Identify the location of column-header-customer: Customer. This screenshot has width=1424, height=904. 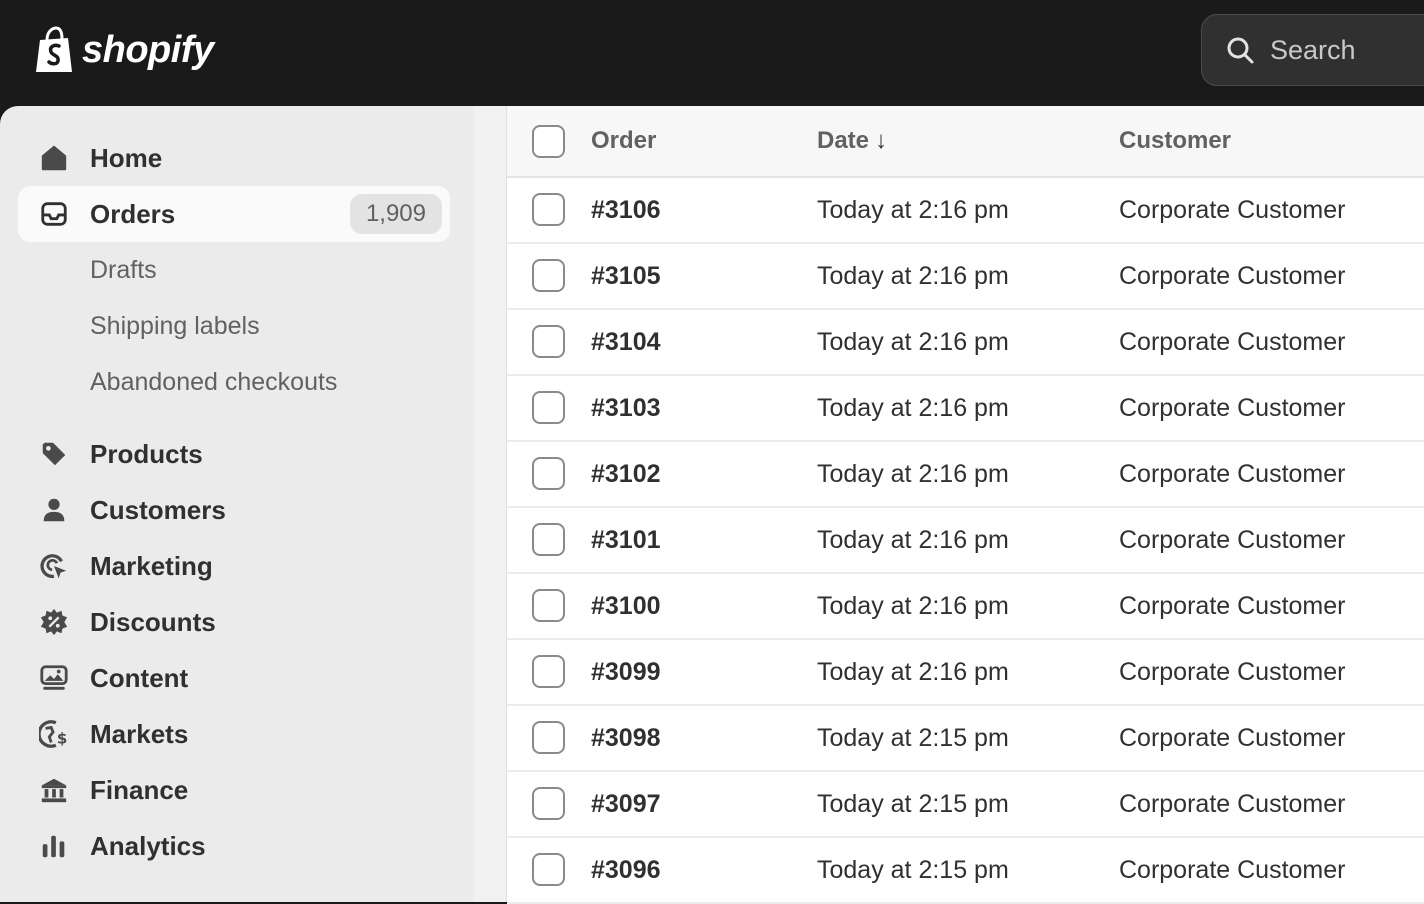
(1175, 141).